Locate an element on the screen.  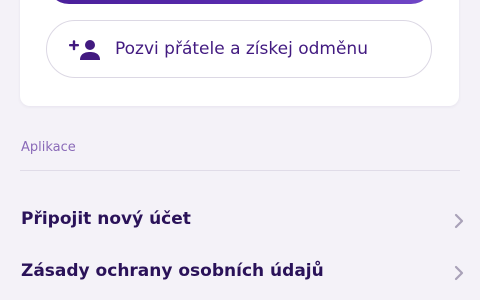
list-item-label: Připojit nový účet is located at coordinates (106, 219).